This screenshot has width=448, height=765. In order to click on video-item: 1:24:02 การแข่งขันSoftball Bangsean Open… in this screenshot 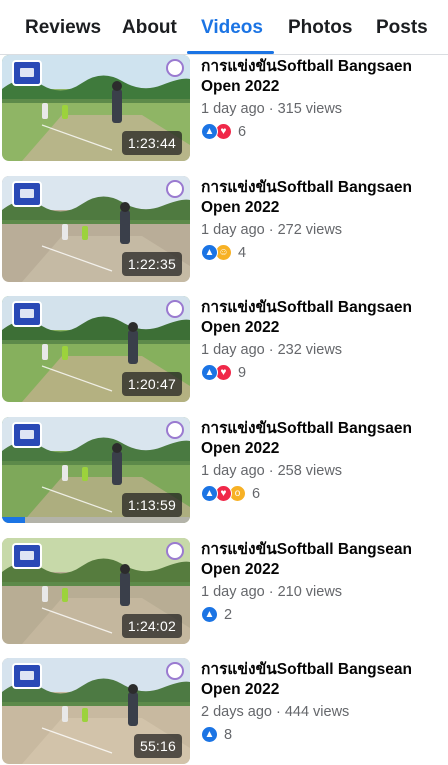, I will do `click(224, 592)`.